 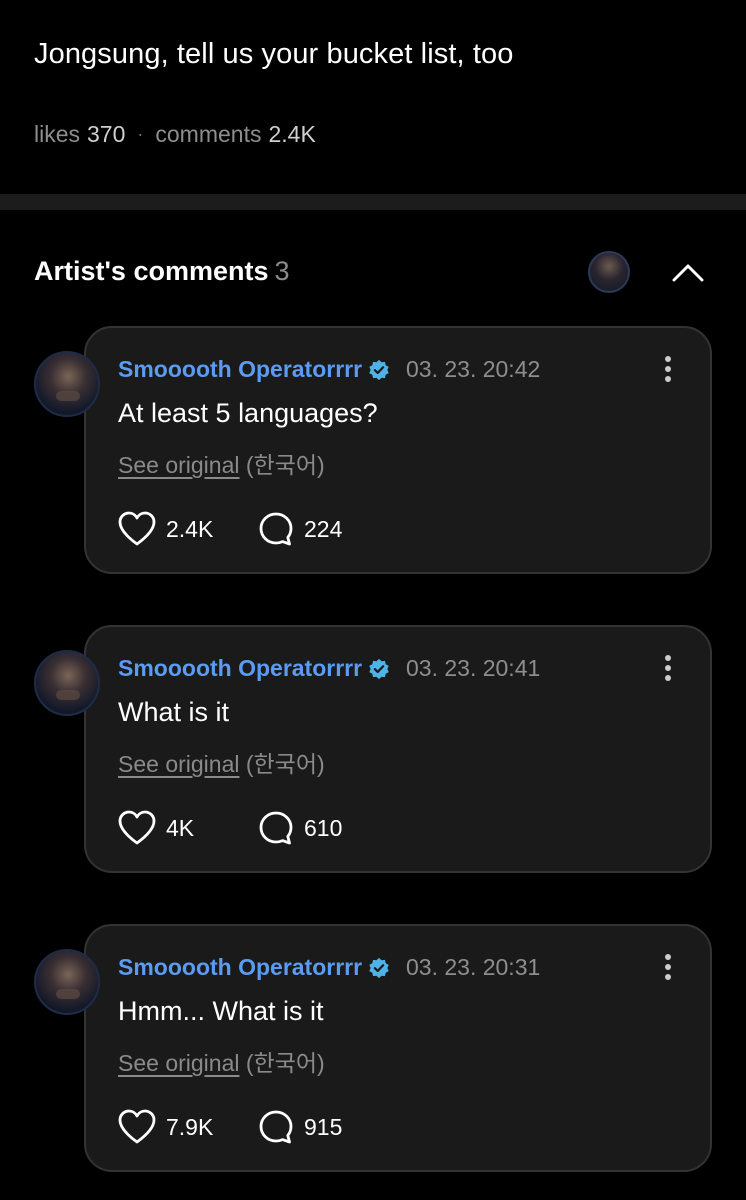 I want to click on comment-time: 03. 23. 20:42, so click(x=473, y=369).